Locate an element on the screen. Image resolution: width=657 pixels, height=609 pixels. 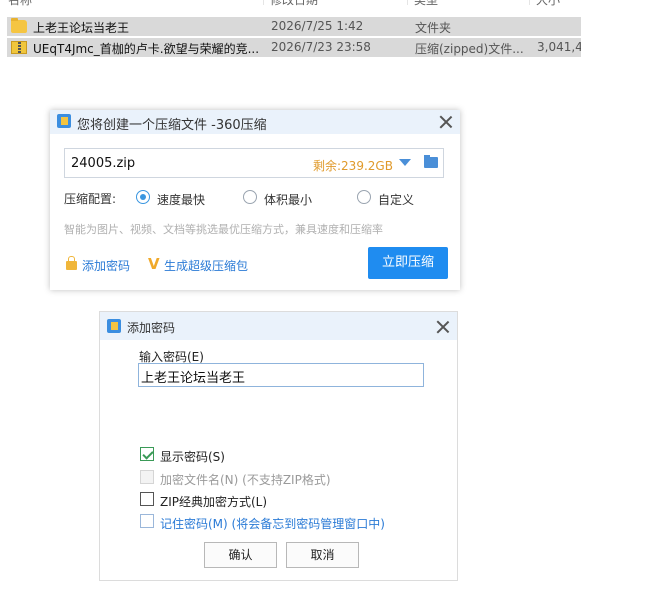
add-password-label: 添加密码 is located at coordinates (106, 265).